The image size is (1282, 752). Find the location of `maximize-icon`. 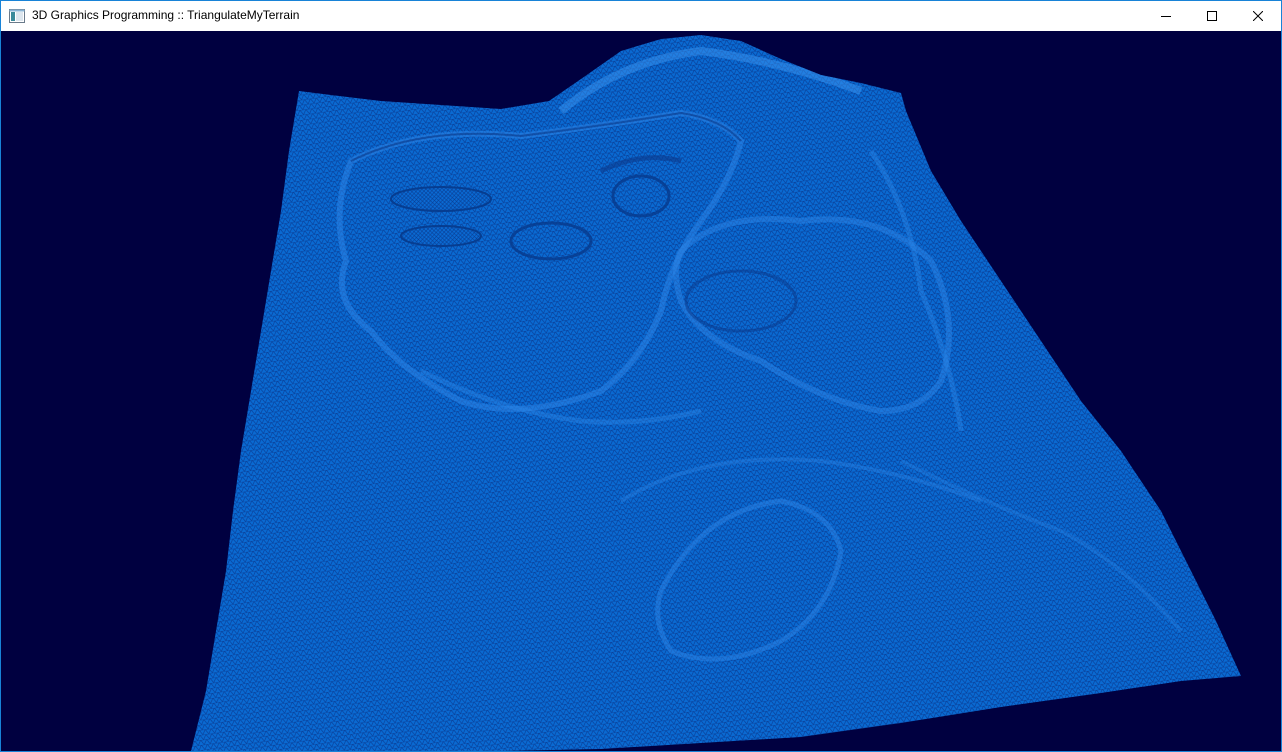

maximize-icon is located at coordinates (1212, 16).